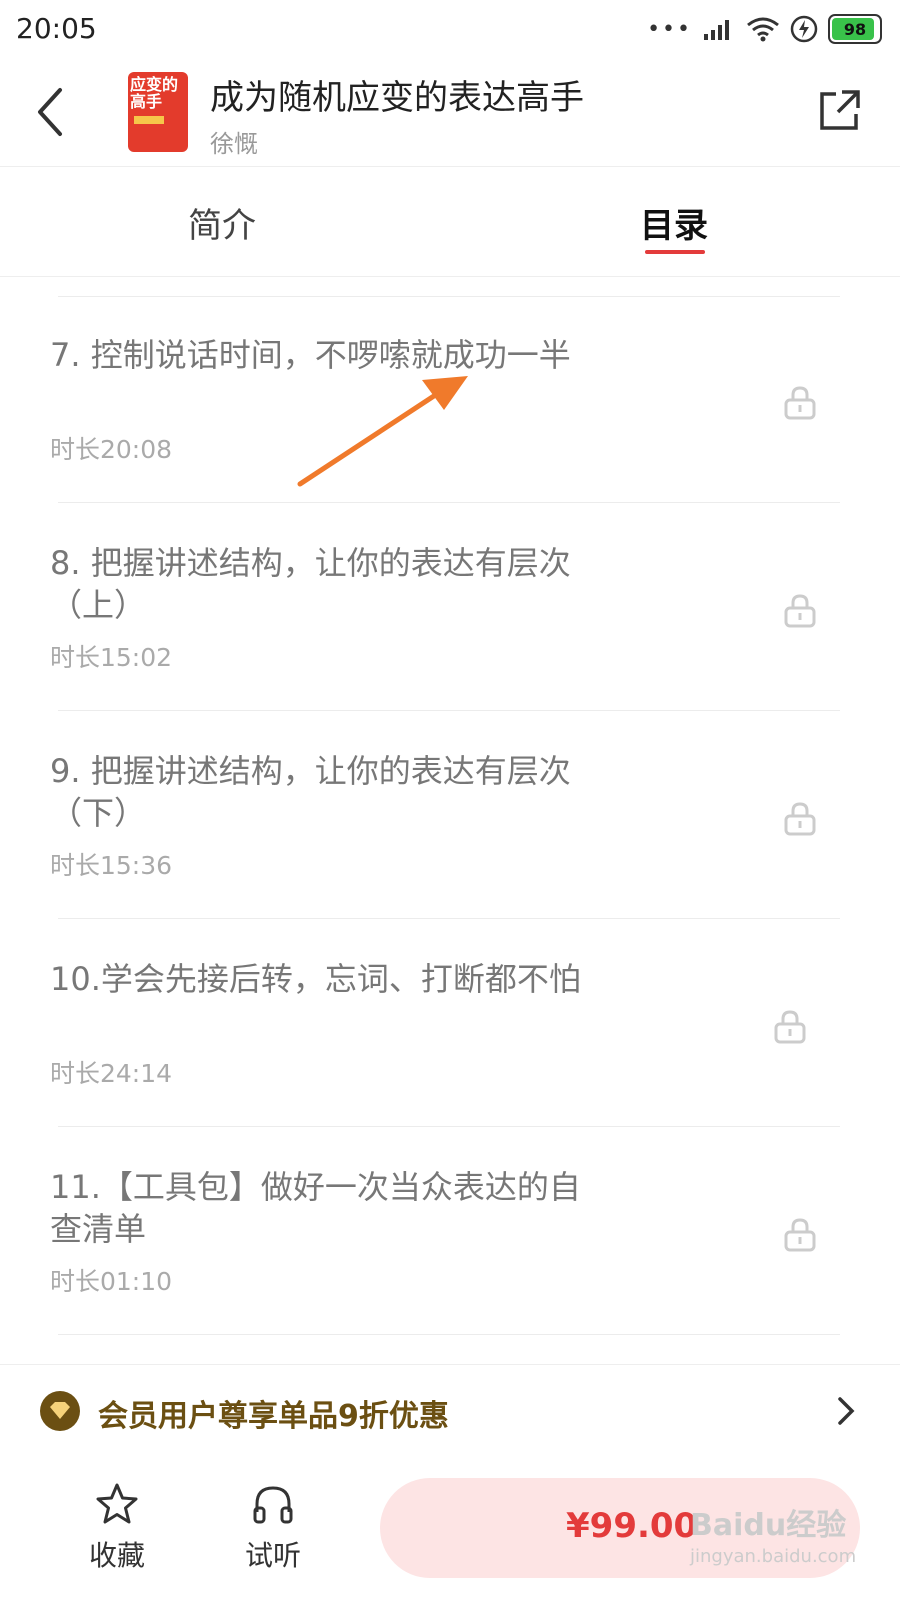 This screenshot has width=900, height=1600. Describe the element at coordinates (310, 355) in the screenshot. I see `episode-title: 7. 控制说话时间，不啰嗦就成功一半` at that location.